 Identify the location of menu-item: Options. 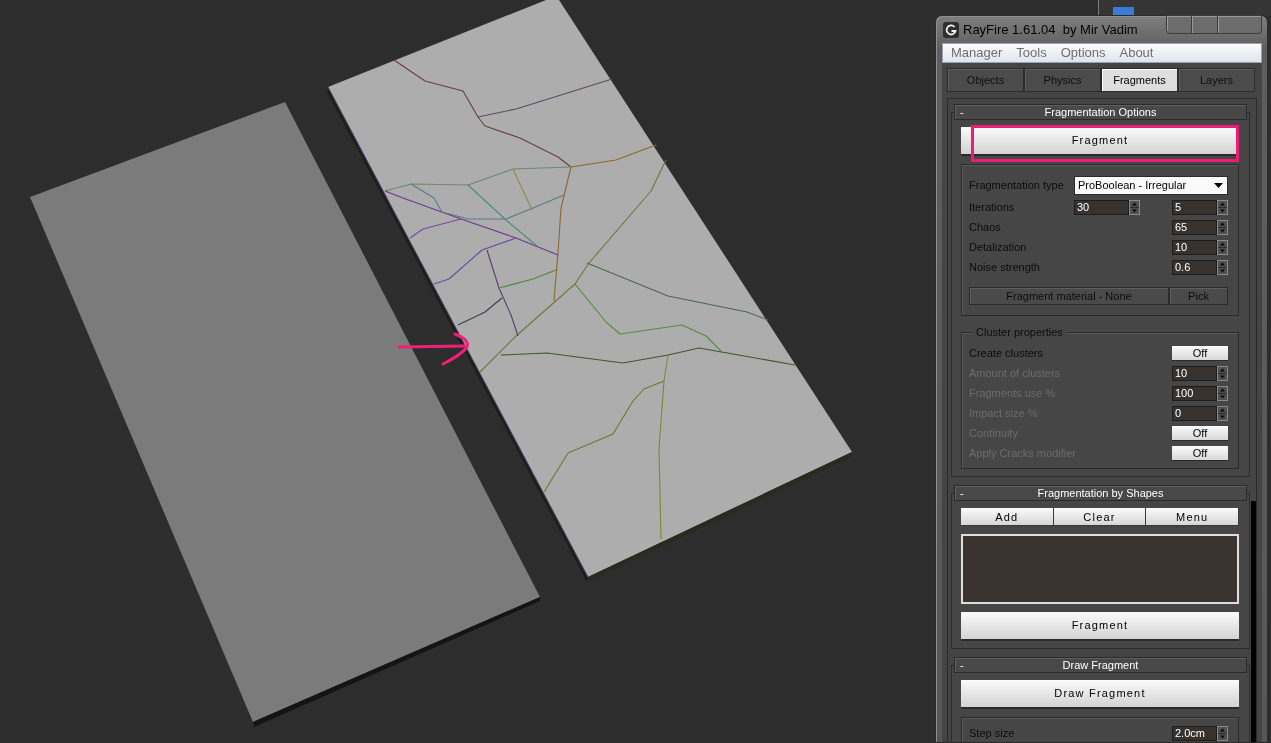
(1083, 53).